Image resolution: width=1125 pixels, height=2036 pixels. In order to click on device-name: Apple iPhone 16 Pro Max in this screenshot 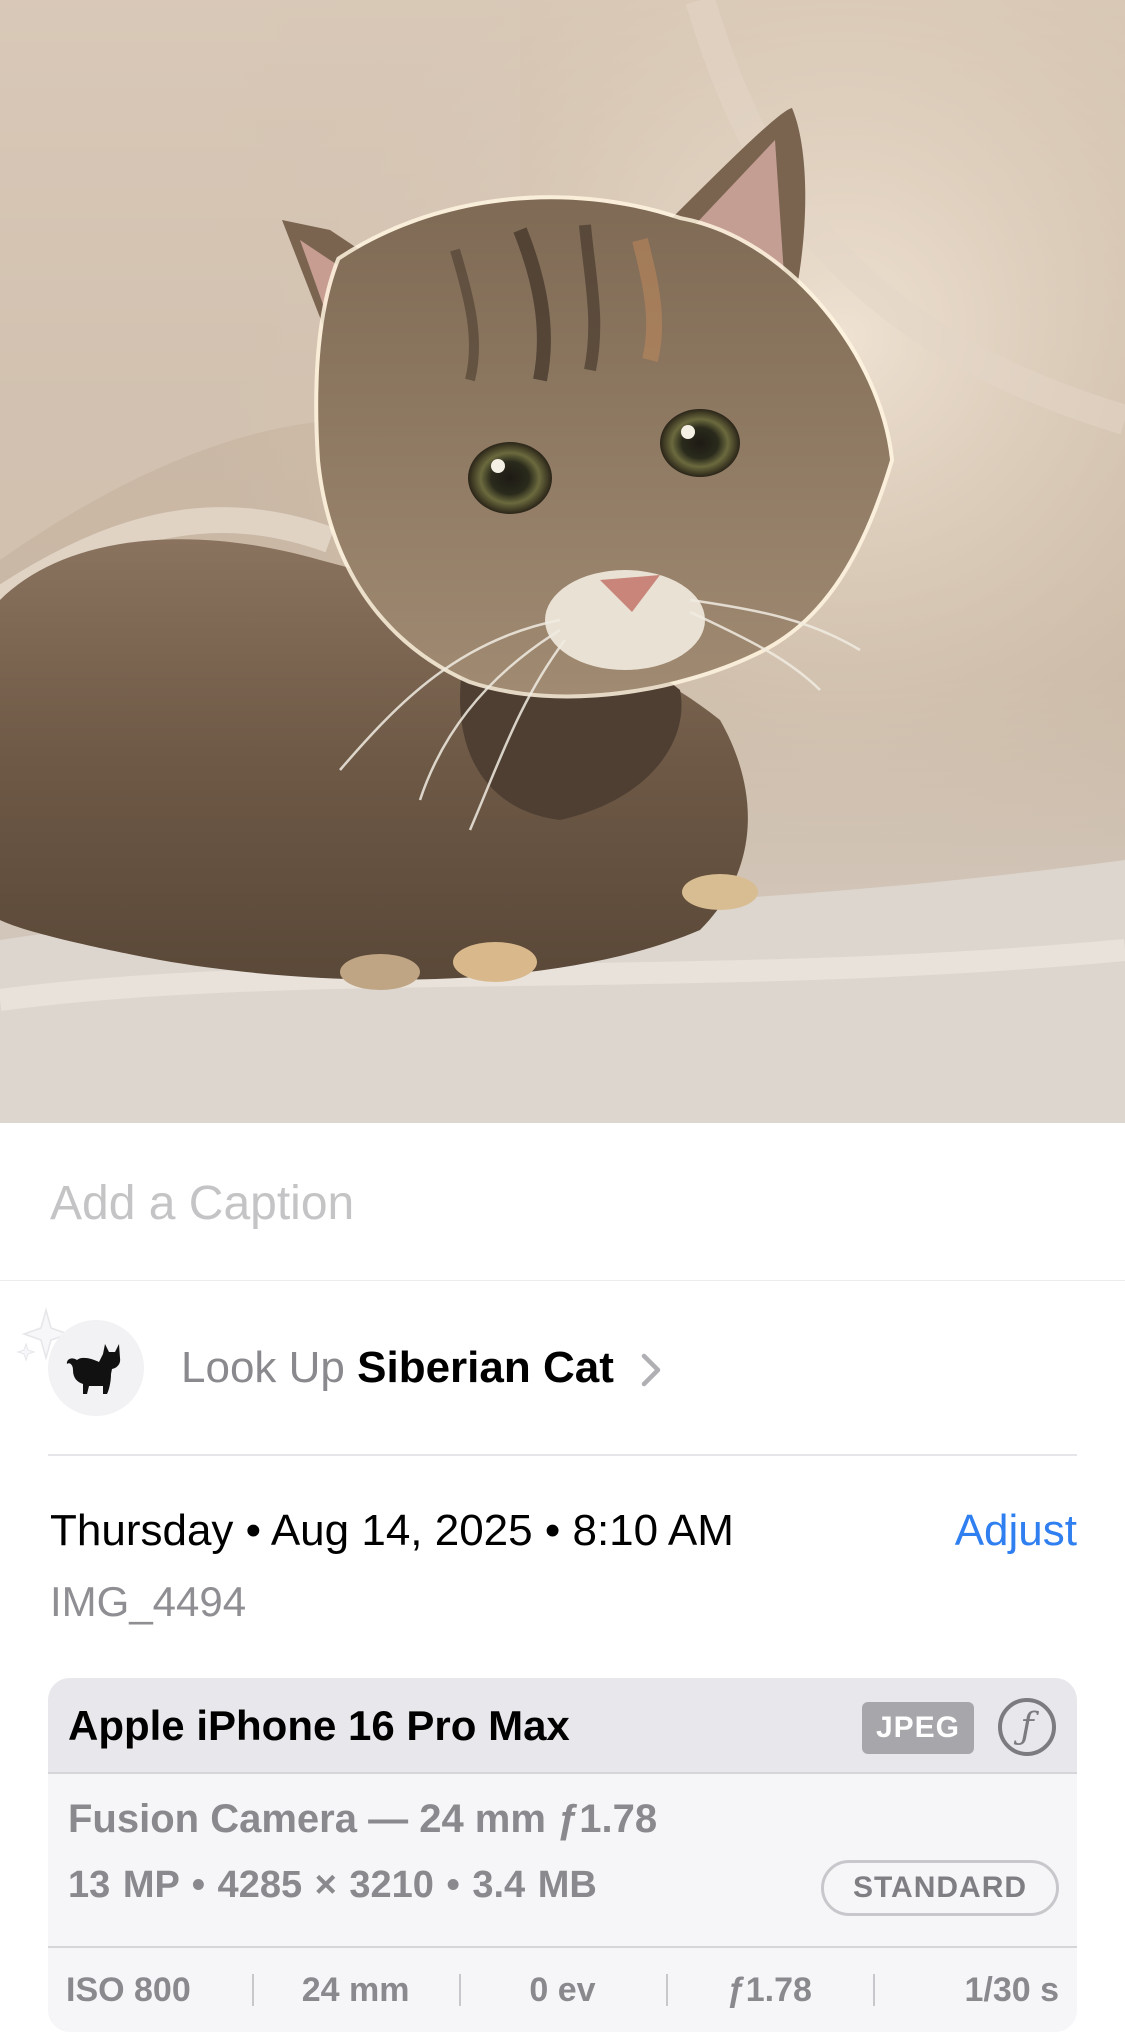, I will do `click(319, 1725)`.